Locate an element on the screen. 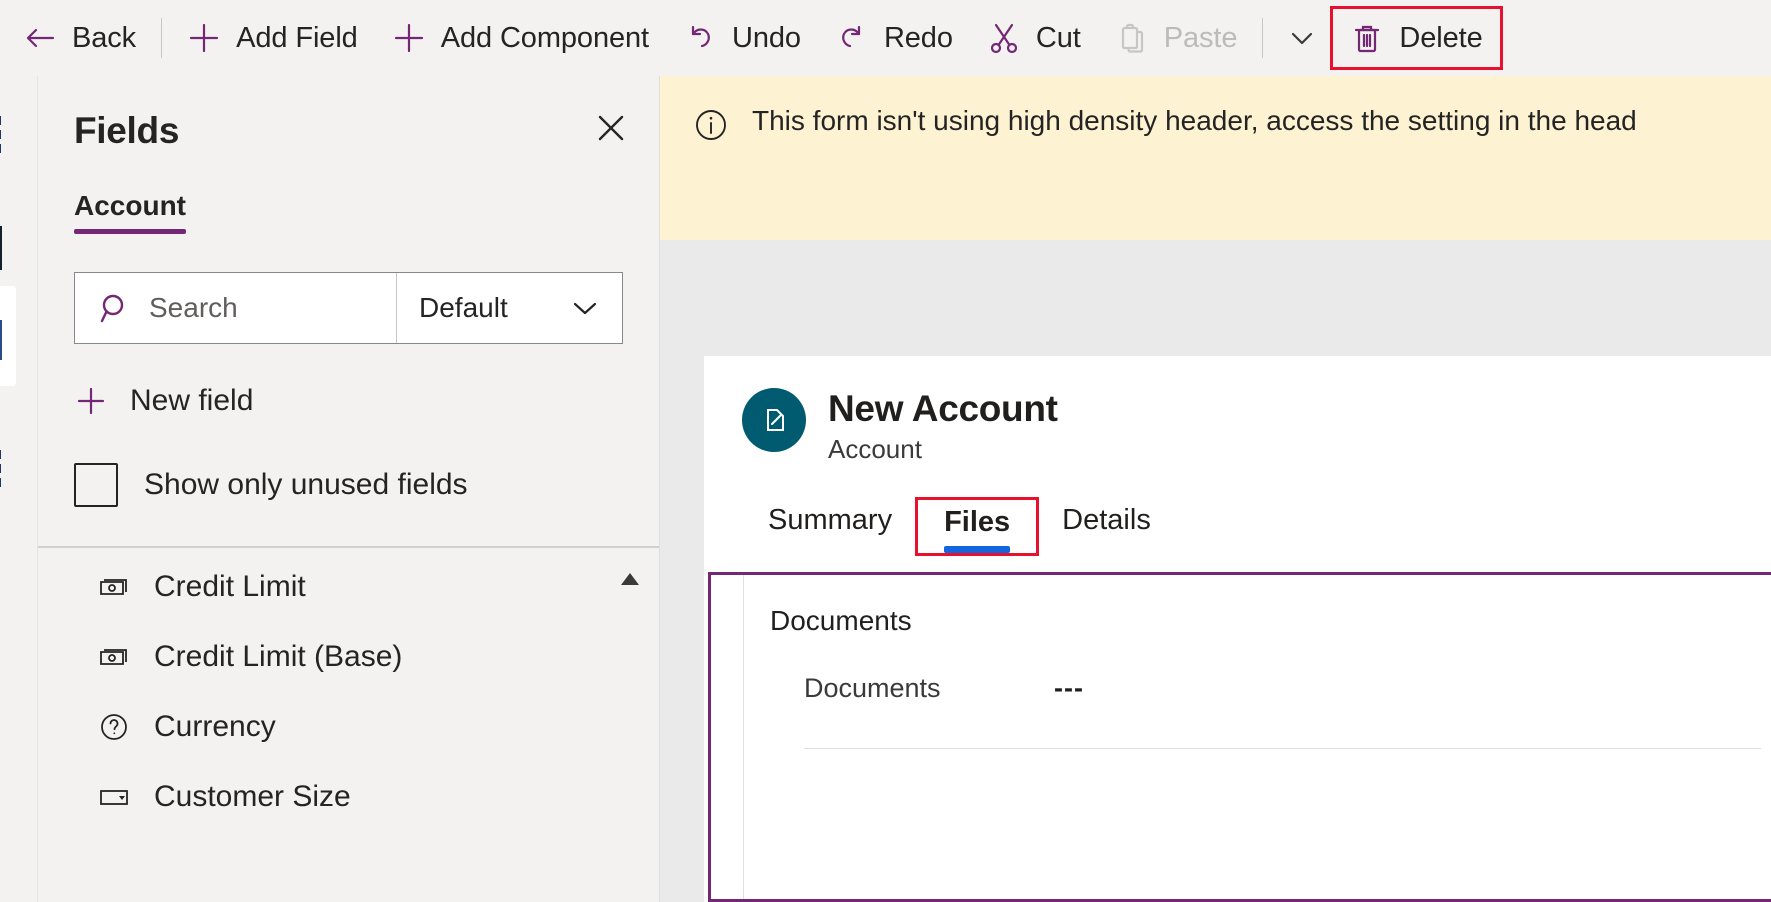 This screenshot has height=902, width=1771. nav-card is located at coordinates (8, 336).